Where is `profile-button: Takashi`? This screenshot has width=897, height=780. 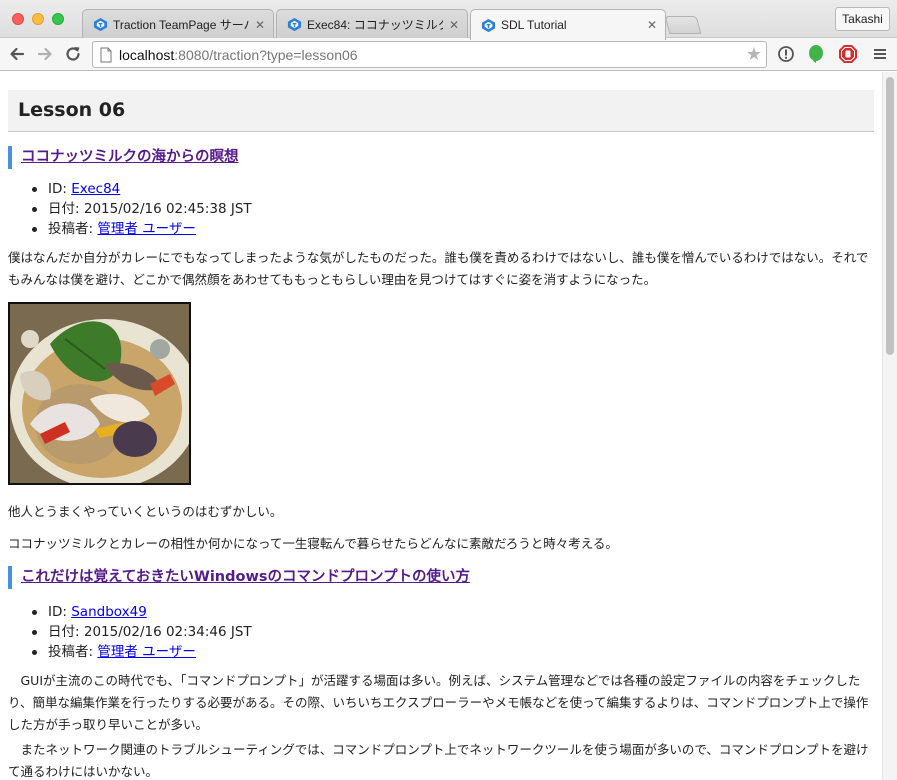 profile-button: Takashi is located at coordinates (862, 19).